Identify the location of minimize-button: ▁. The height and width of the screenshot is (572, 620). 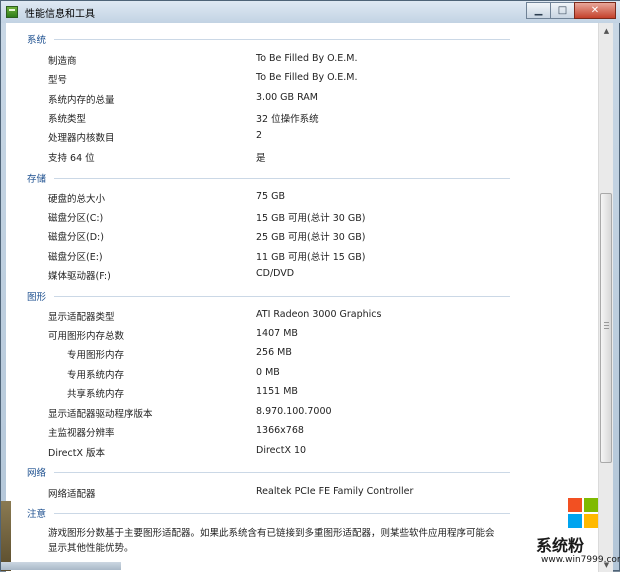
(538, 10).